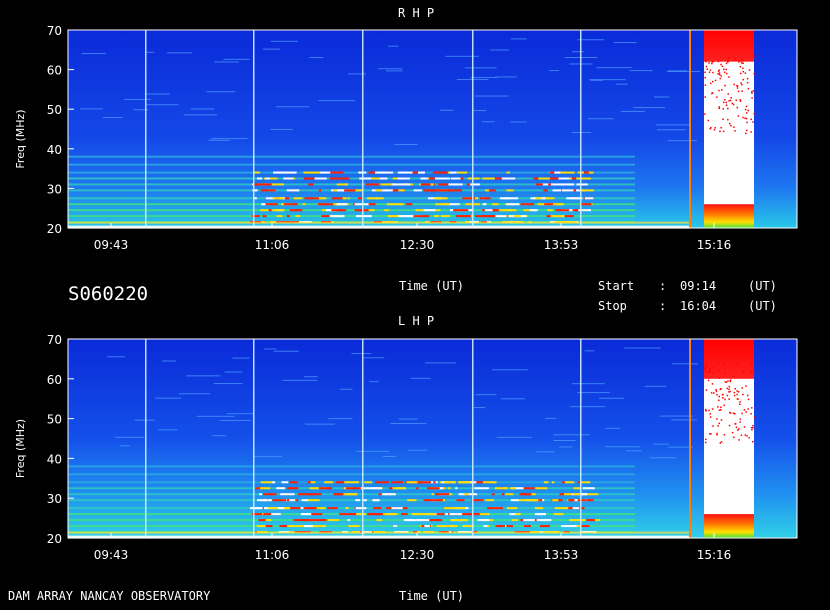  Describe the element at coordinates (54, 499) in the screenshot. I see `y-tick-label: 30` at that location.